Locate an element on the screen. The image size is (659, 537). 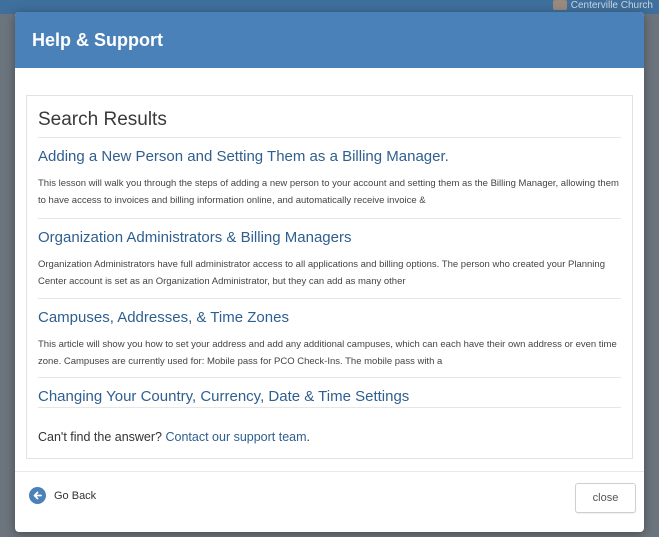
modal-title: Help & Support is located at coordinates (97, 39).